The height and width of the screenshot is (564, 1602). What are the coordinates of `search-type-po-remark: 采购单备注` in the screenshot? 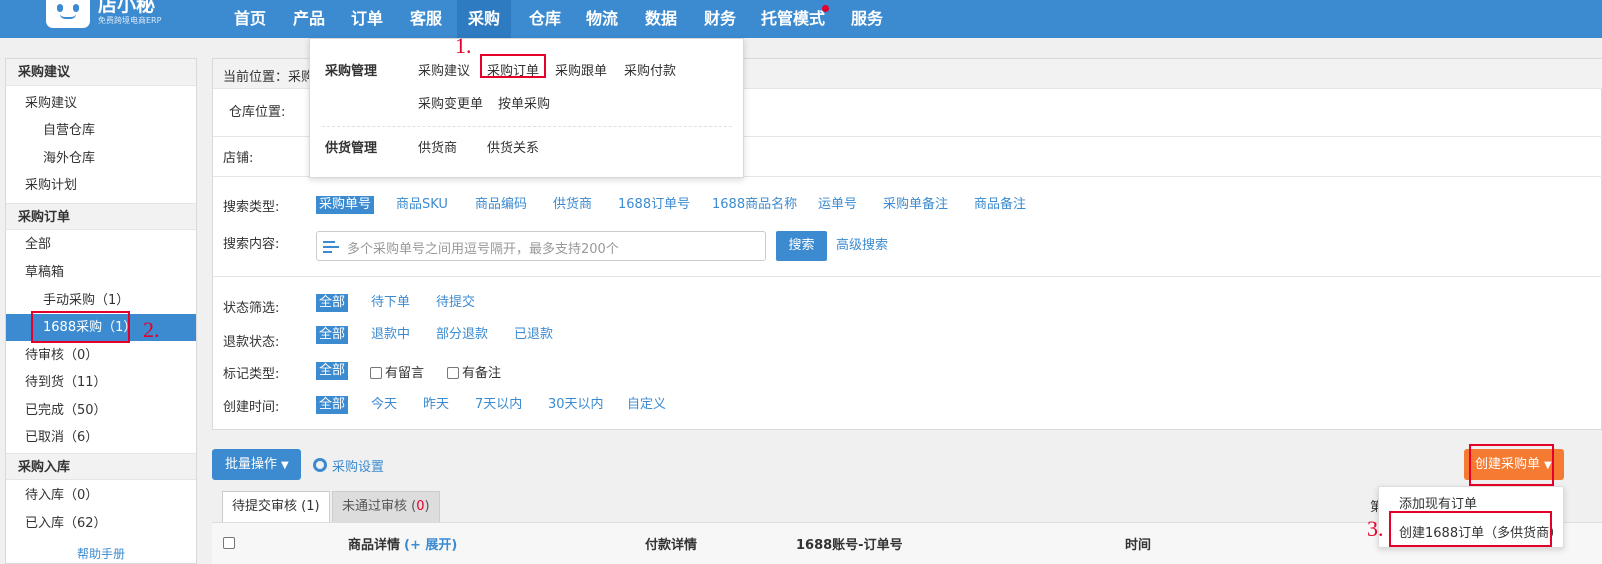 It's located at (915, 205).